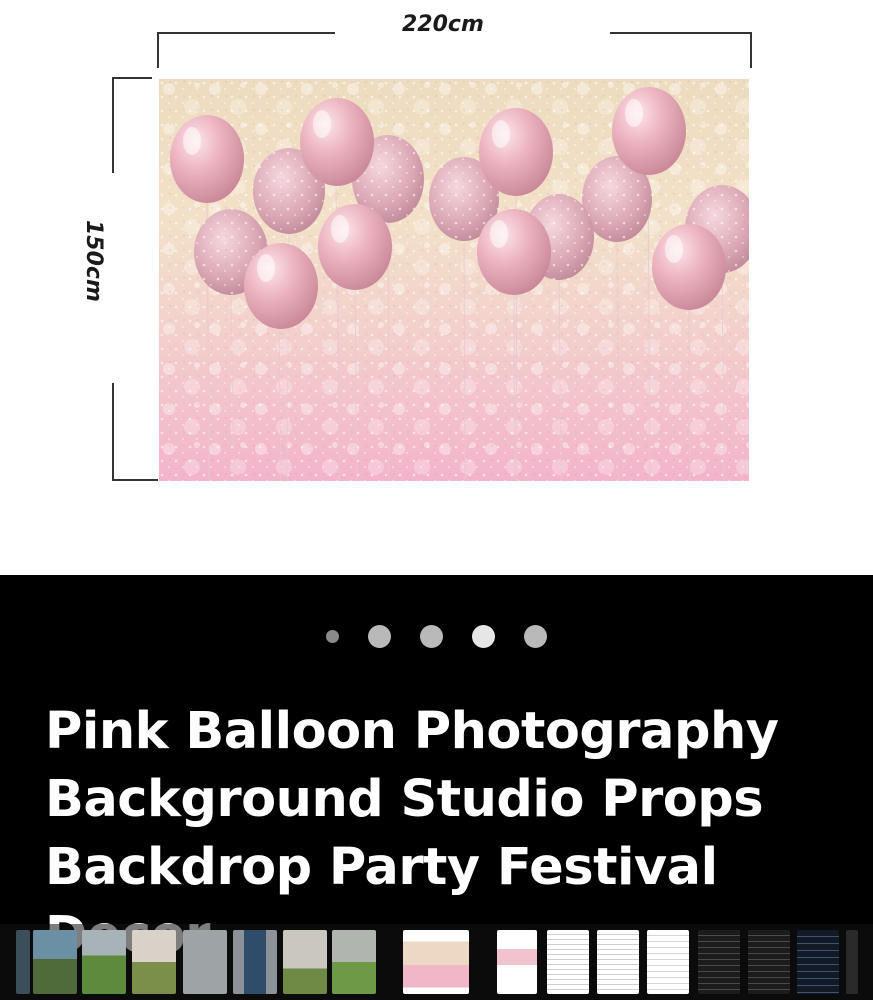 The image size is (873, 1000). What do you see at coordinates (443, 24) in the screenshot?
I see `width-dimension-label: 220cm` at bounding box center [443, 24].